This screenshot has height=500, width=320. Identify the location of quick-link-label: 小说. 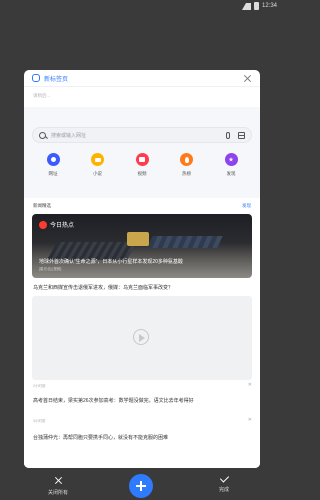
(97, 173).